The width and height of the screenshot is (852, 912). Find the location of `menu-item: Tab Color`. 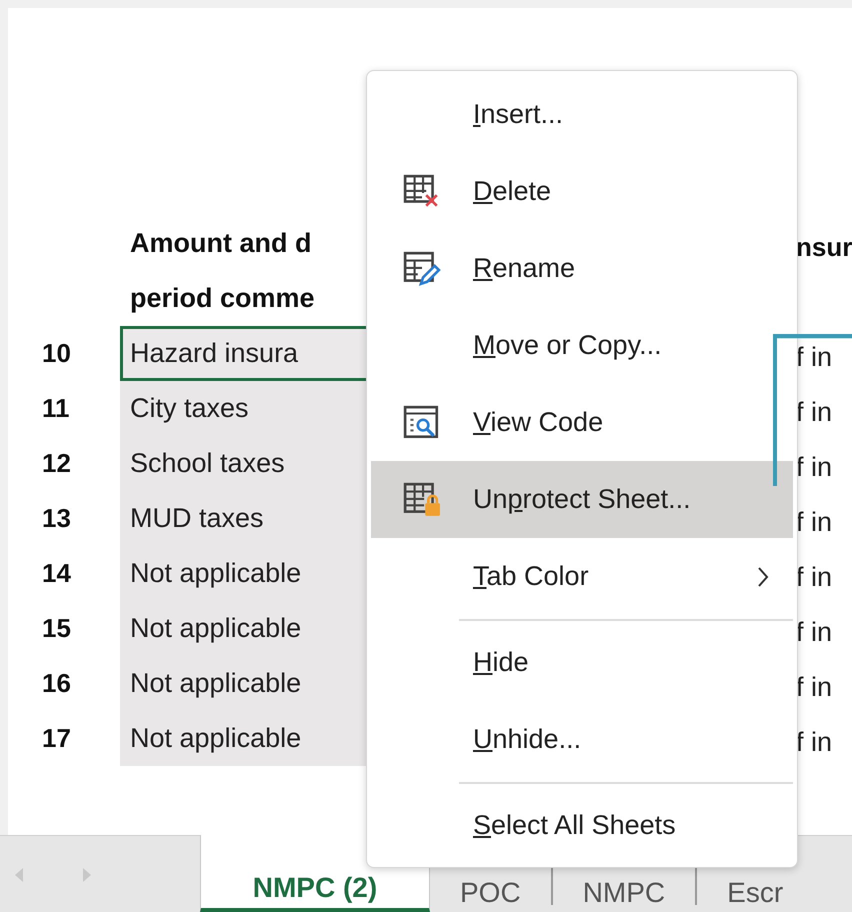

menu-item: Tab Color is located at coordinates (582, 576).